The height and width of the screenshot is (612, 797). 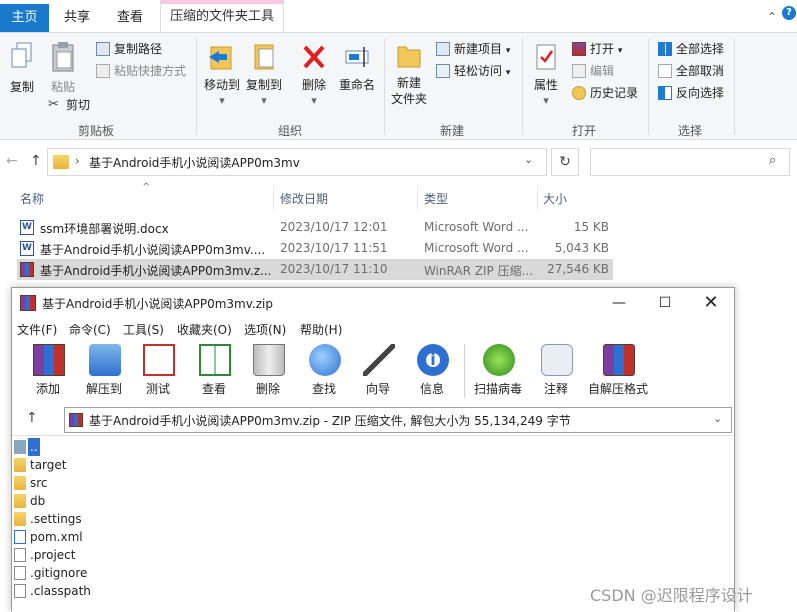 What do you see at coordinates (321, 329) in the screenshot?
I see `menu-help: 帮助(H)` at bounding box center [321, 329].